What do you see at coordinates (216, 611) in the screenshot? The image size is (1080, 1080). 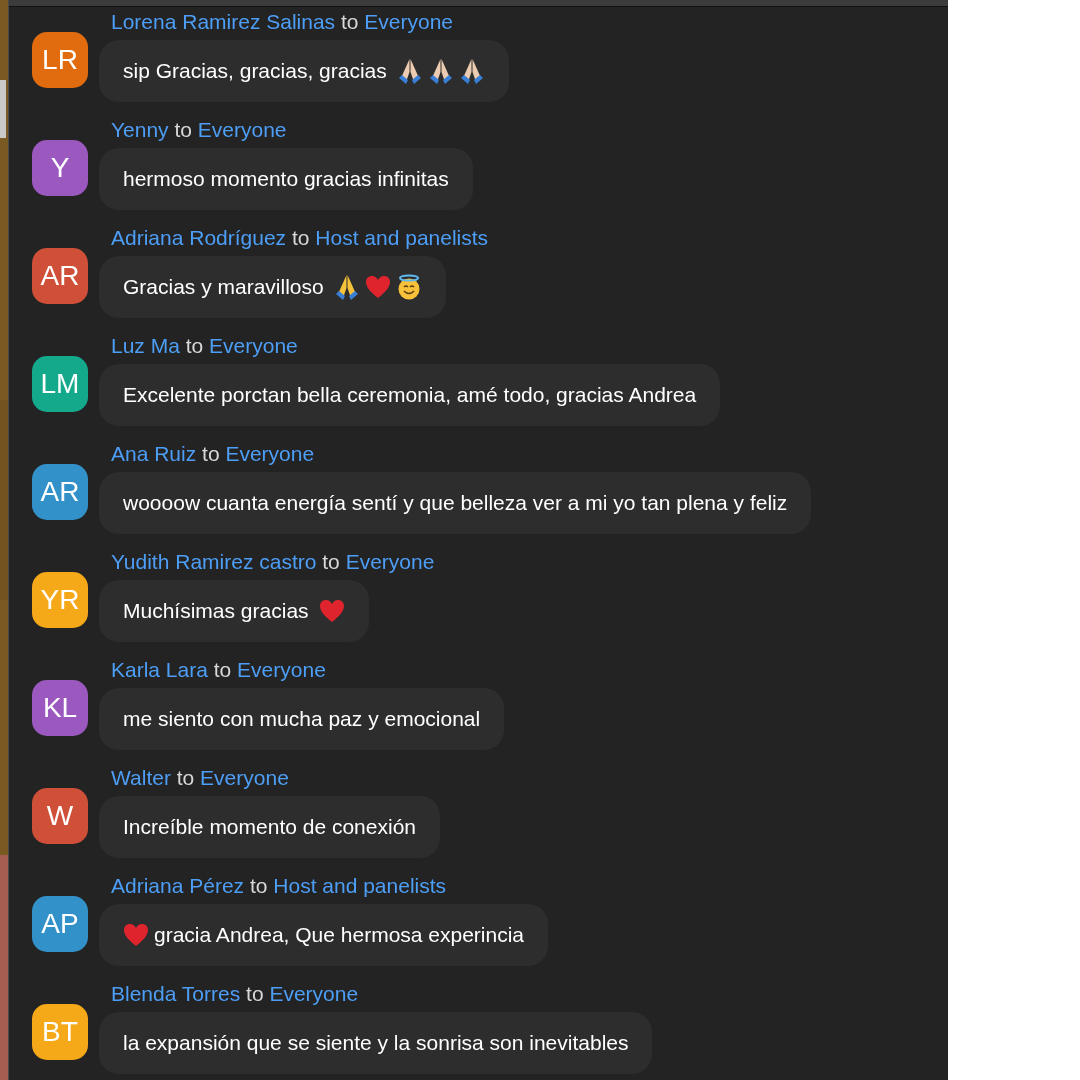 I see `message-text: Muchísimas gracias` at bounding box center [216, 611].